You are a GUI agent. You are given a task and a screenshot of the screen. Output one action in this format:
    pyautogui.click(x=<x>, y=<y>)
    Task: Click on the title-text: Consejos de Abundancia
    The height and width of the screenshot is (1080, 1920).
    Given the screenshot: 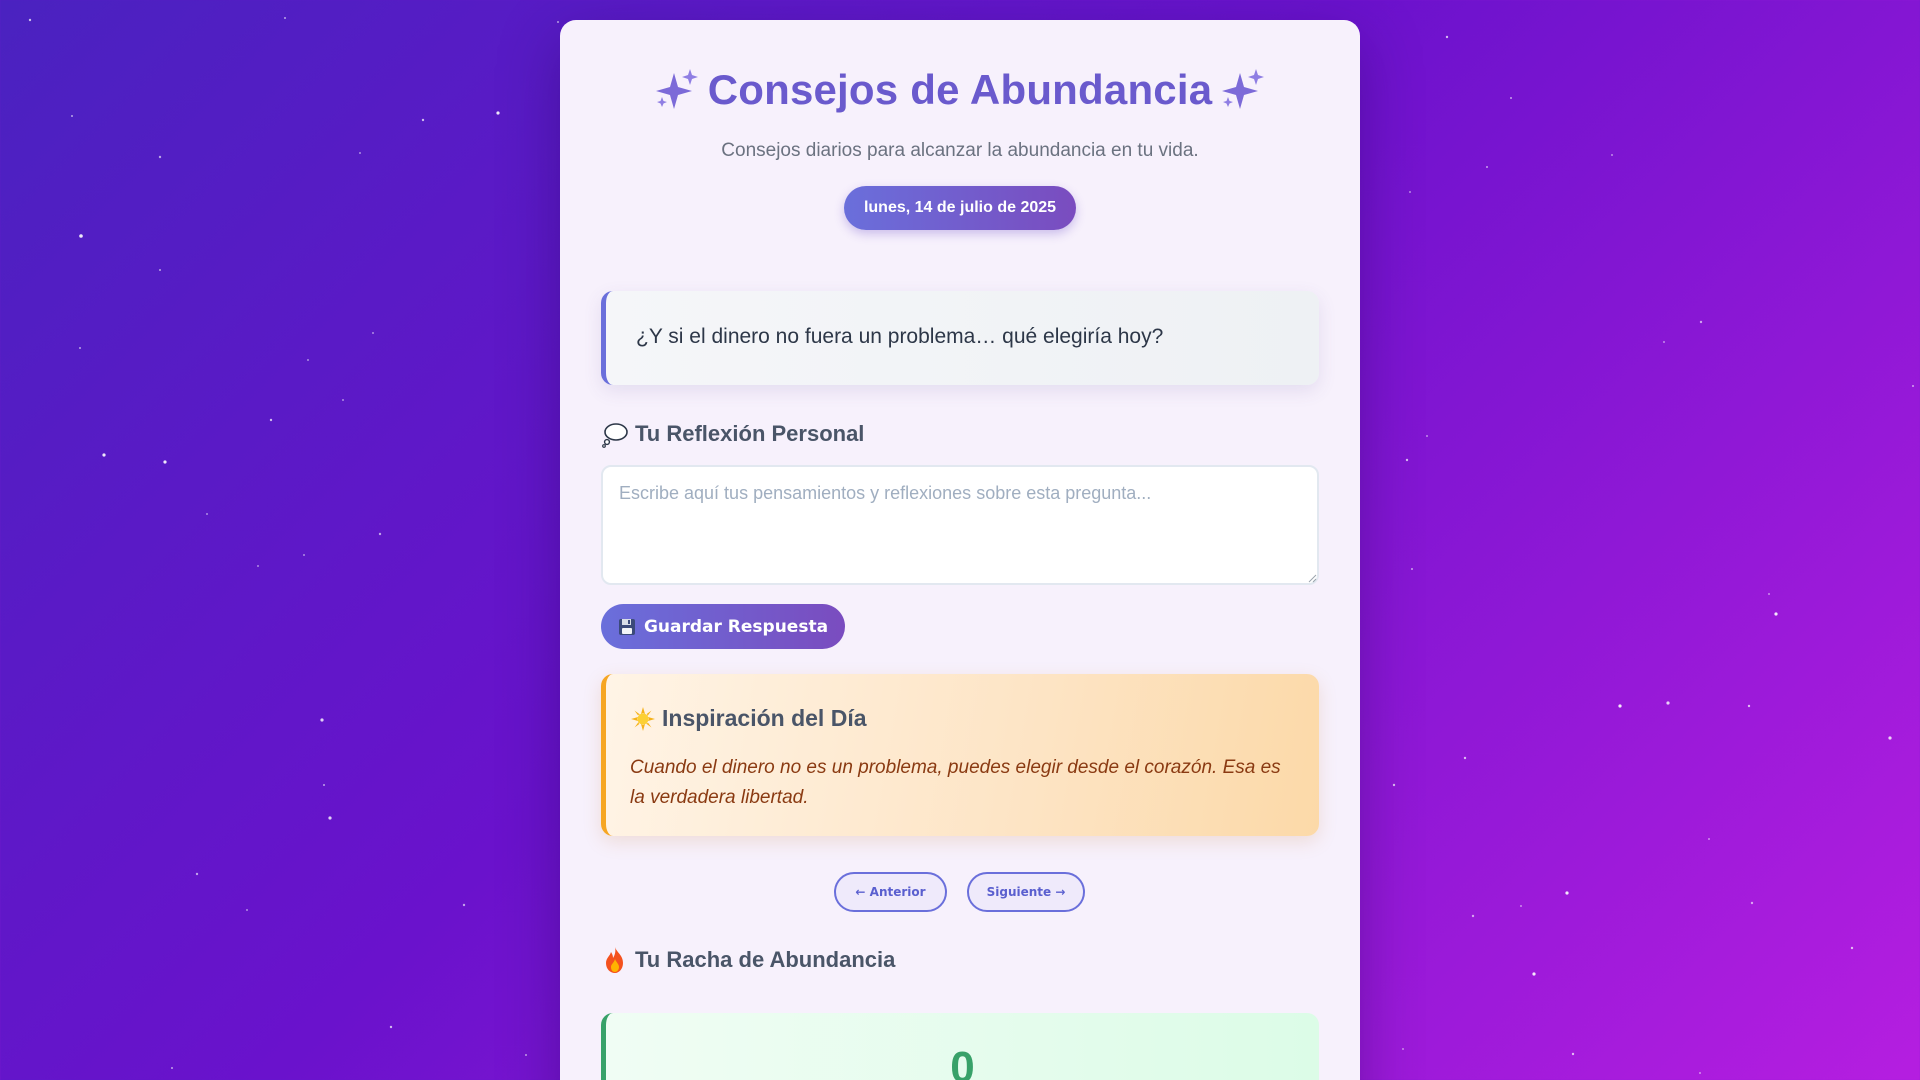 What is the action you would take?
    pyautogui.click(x=960, y=89)
    